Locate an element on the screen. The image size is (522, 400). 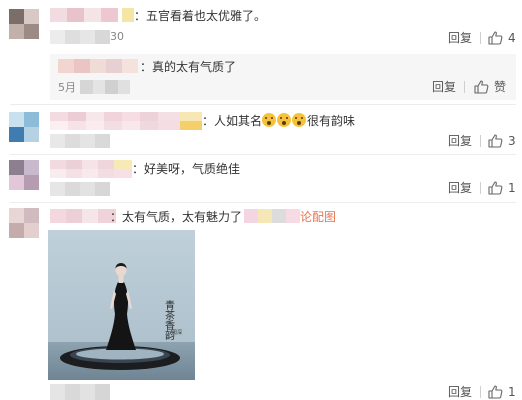
comment-text: ：太有气质，太有魅力了 is located at coordinates (176, 217).